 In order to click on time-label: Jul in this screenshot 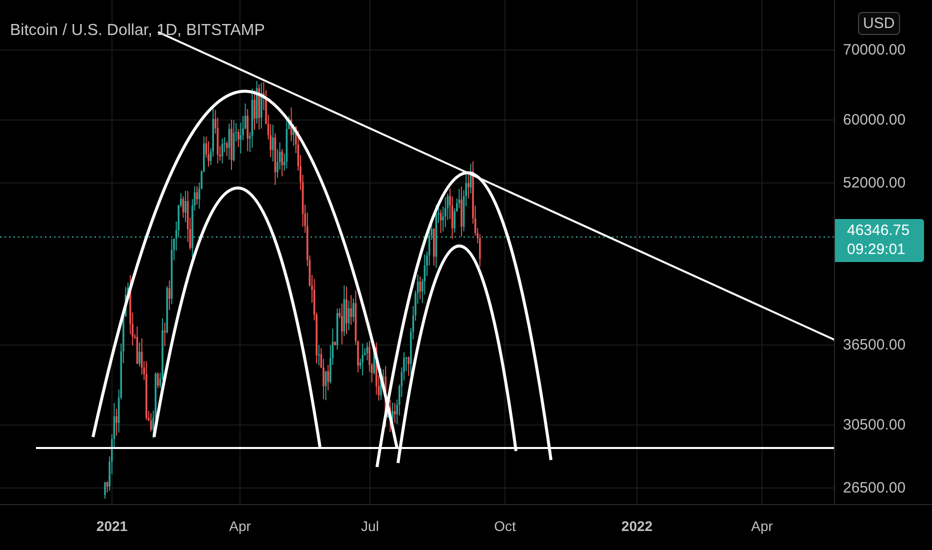, I will do `click(370, 526)`.